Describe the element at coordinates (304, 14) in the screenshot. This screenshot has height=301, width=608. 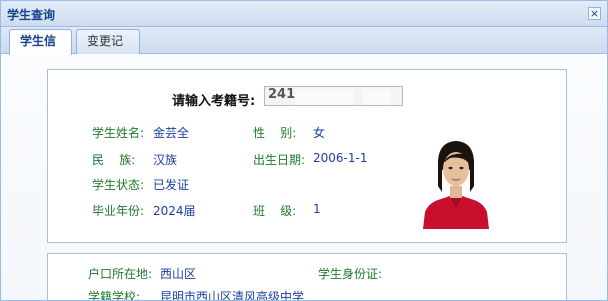
I see `window-titlebar: 学生查询 ×` at that location.